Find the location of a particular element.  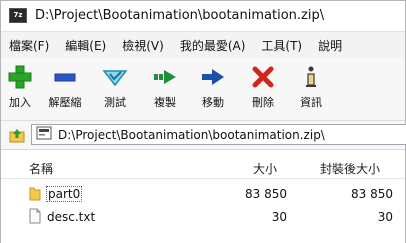

delete-button: 刪除 is located at coordinates (263, 87).